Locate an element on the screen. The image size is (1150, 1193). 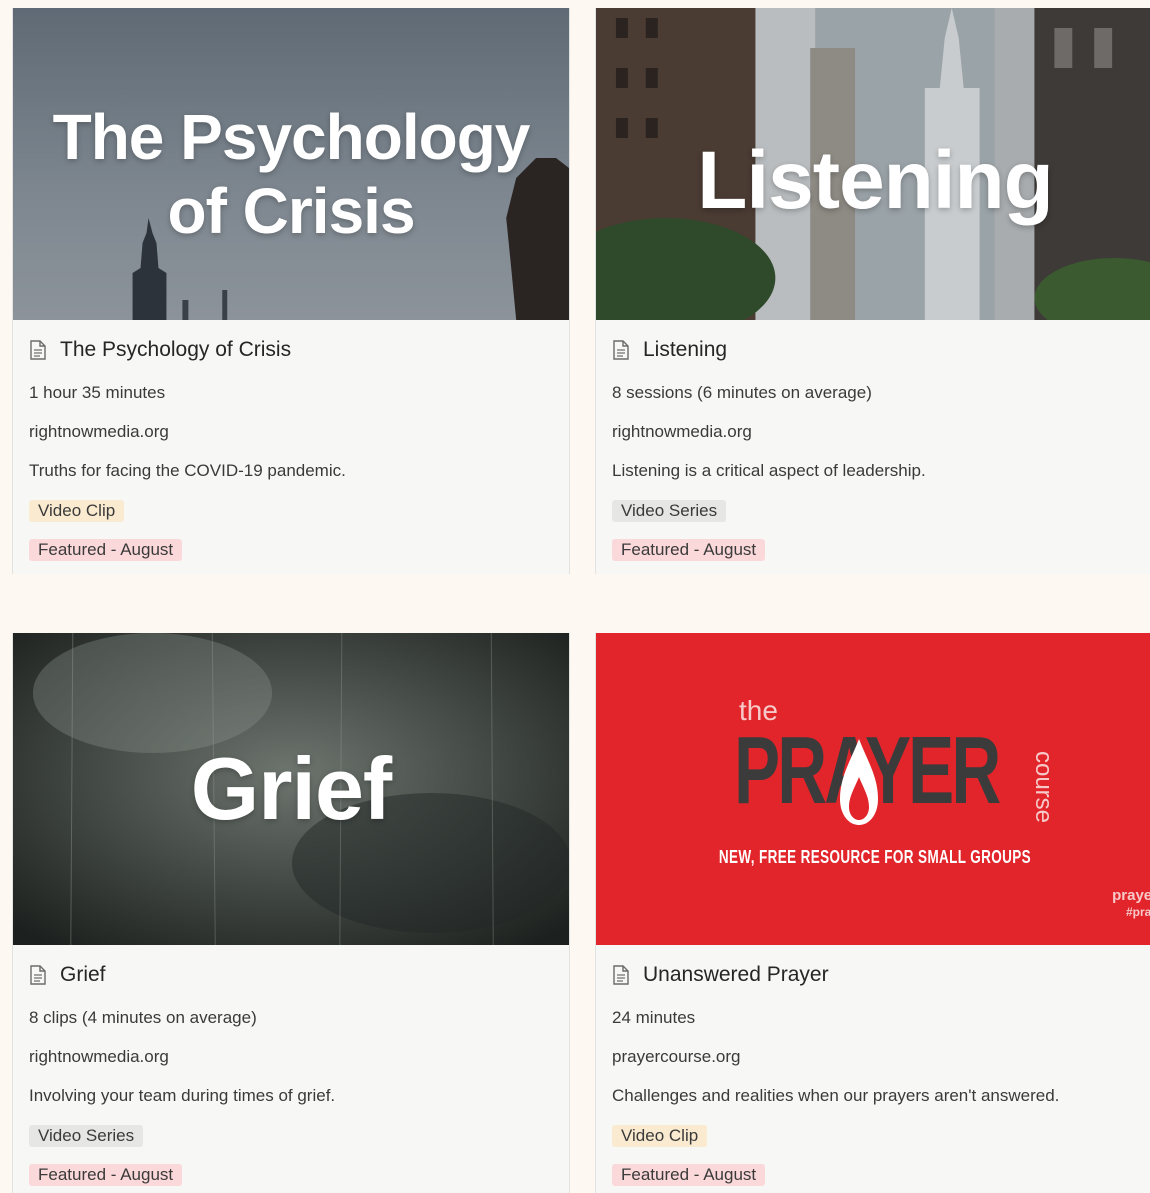
card-cover-image: Grief is located at coordinates (291, 789).